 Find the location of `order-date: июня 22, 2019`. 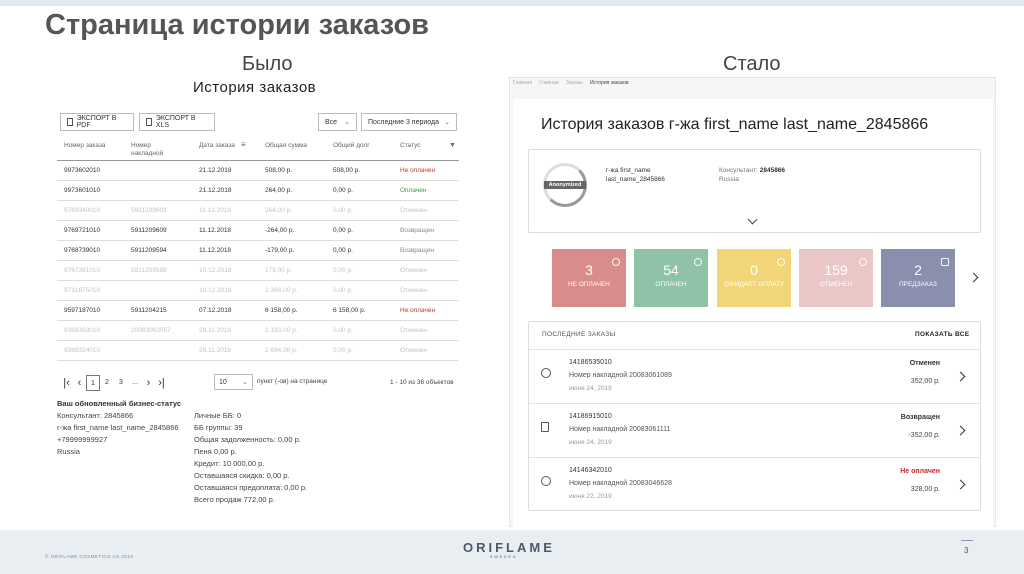

order-date: июня 22, 2019 is located at coordinates (590, 496).